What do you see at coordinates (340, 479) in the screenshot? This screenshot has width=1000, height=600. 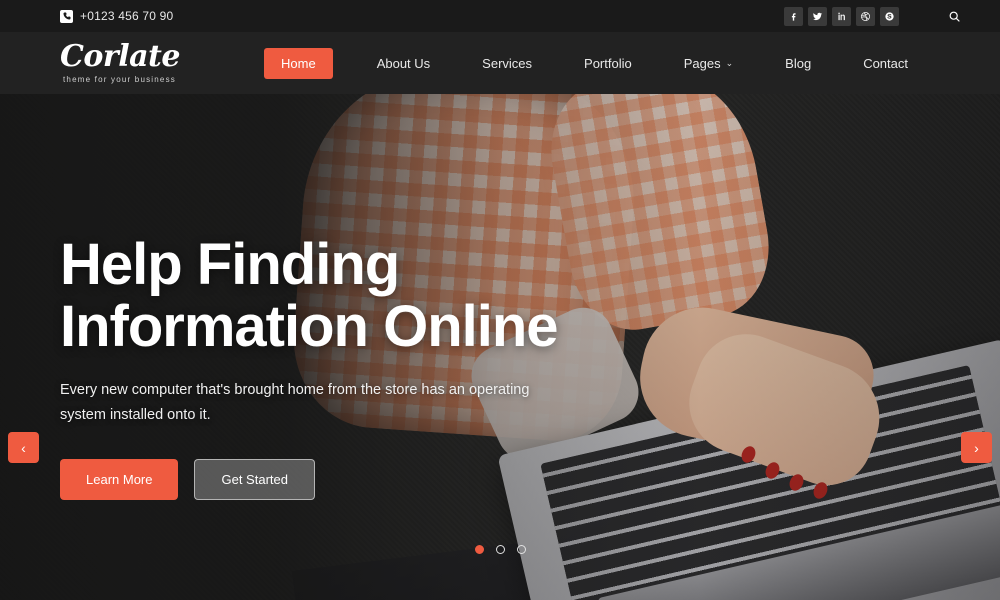 I see `hero-button-group: Learn More Get Started` at bounding box center [340, 479].